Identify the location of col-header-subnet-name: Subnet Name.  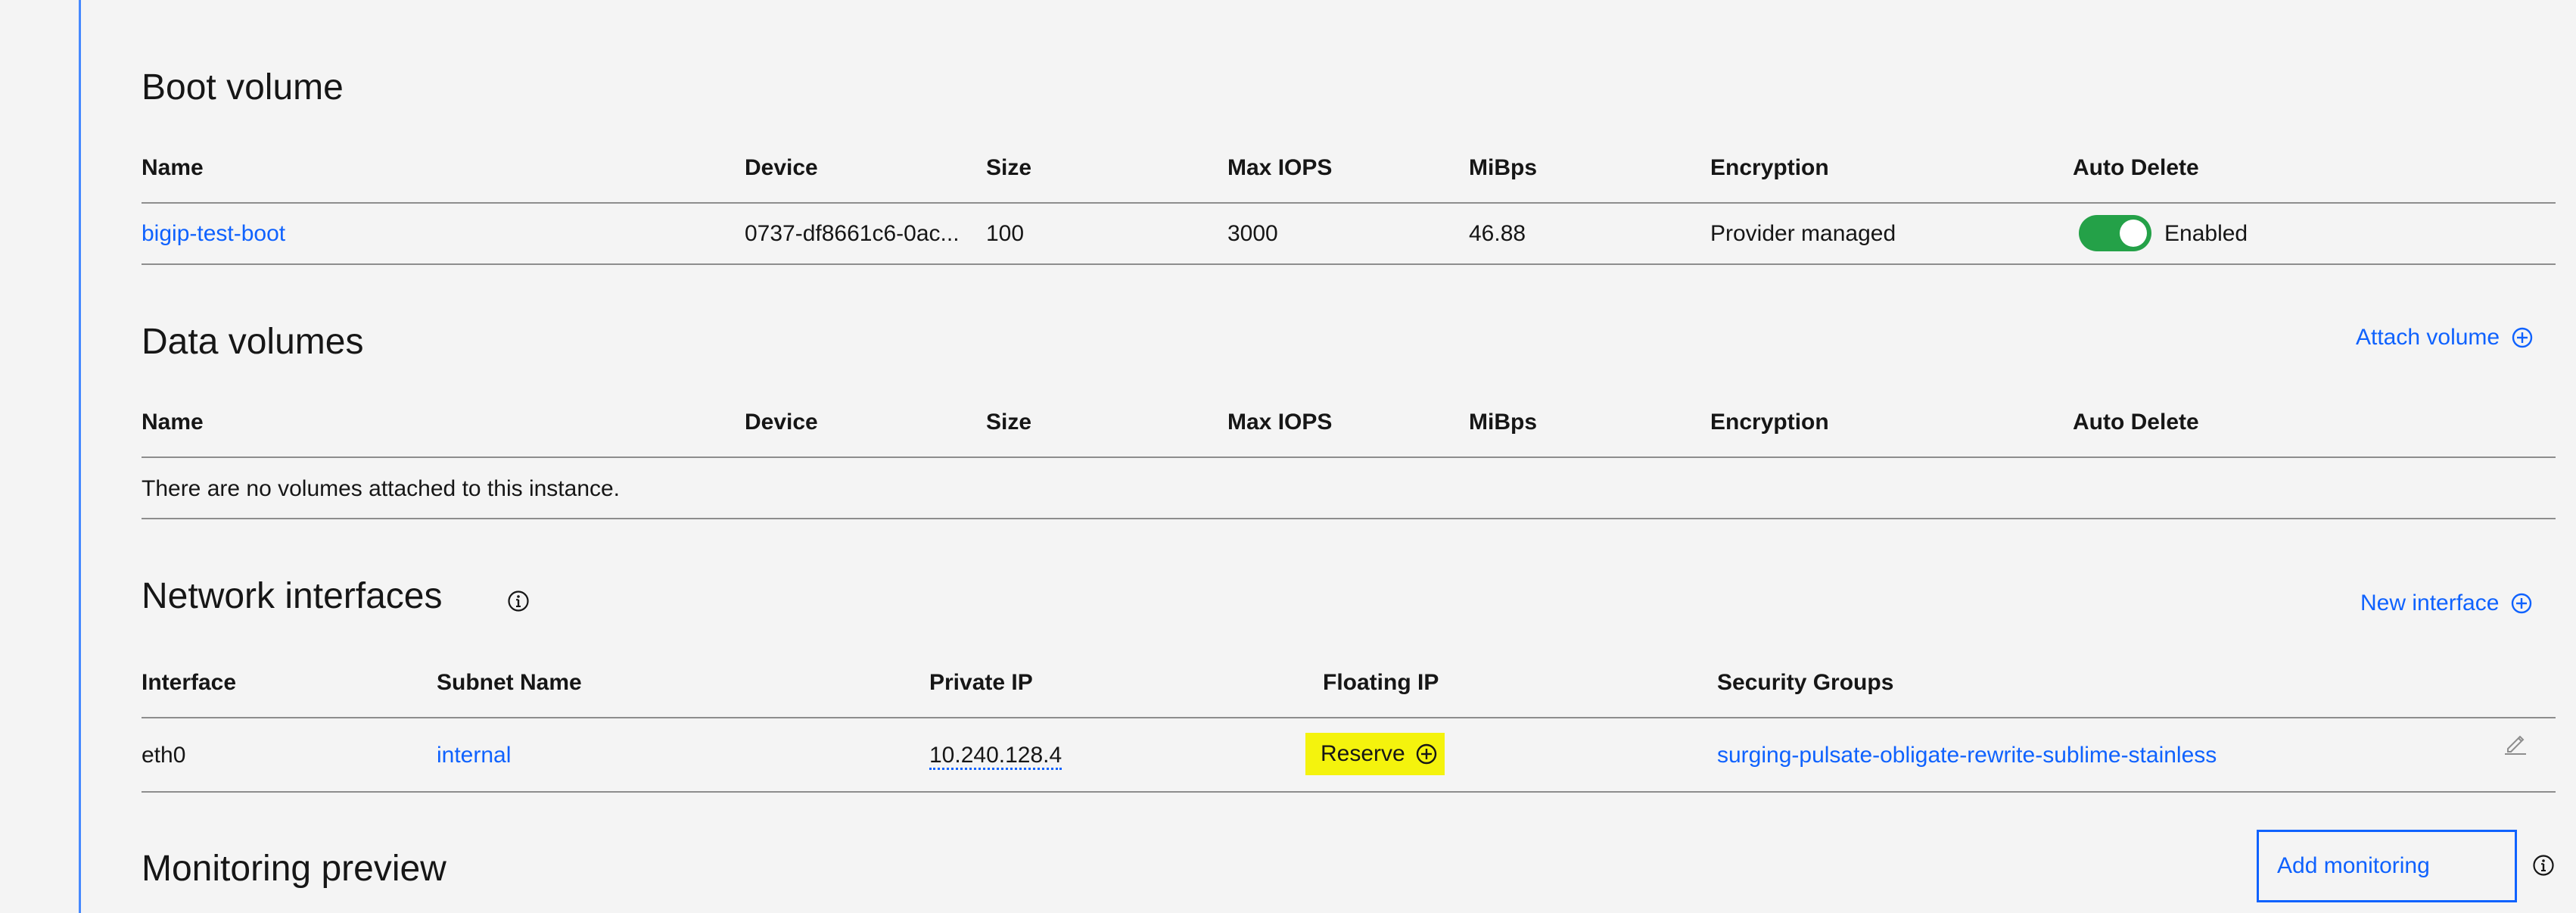
(509, 682).